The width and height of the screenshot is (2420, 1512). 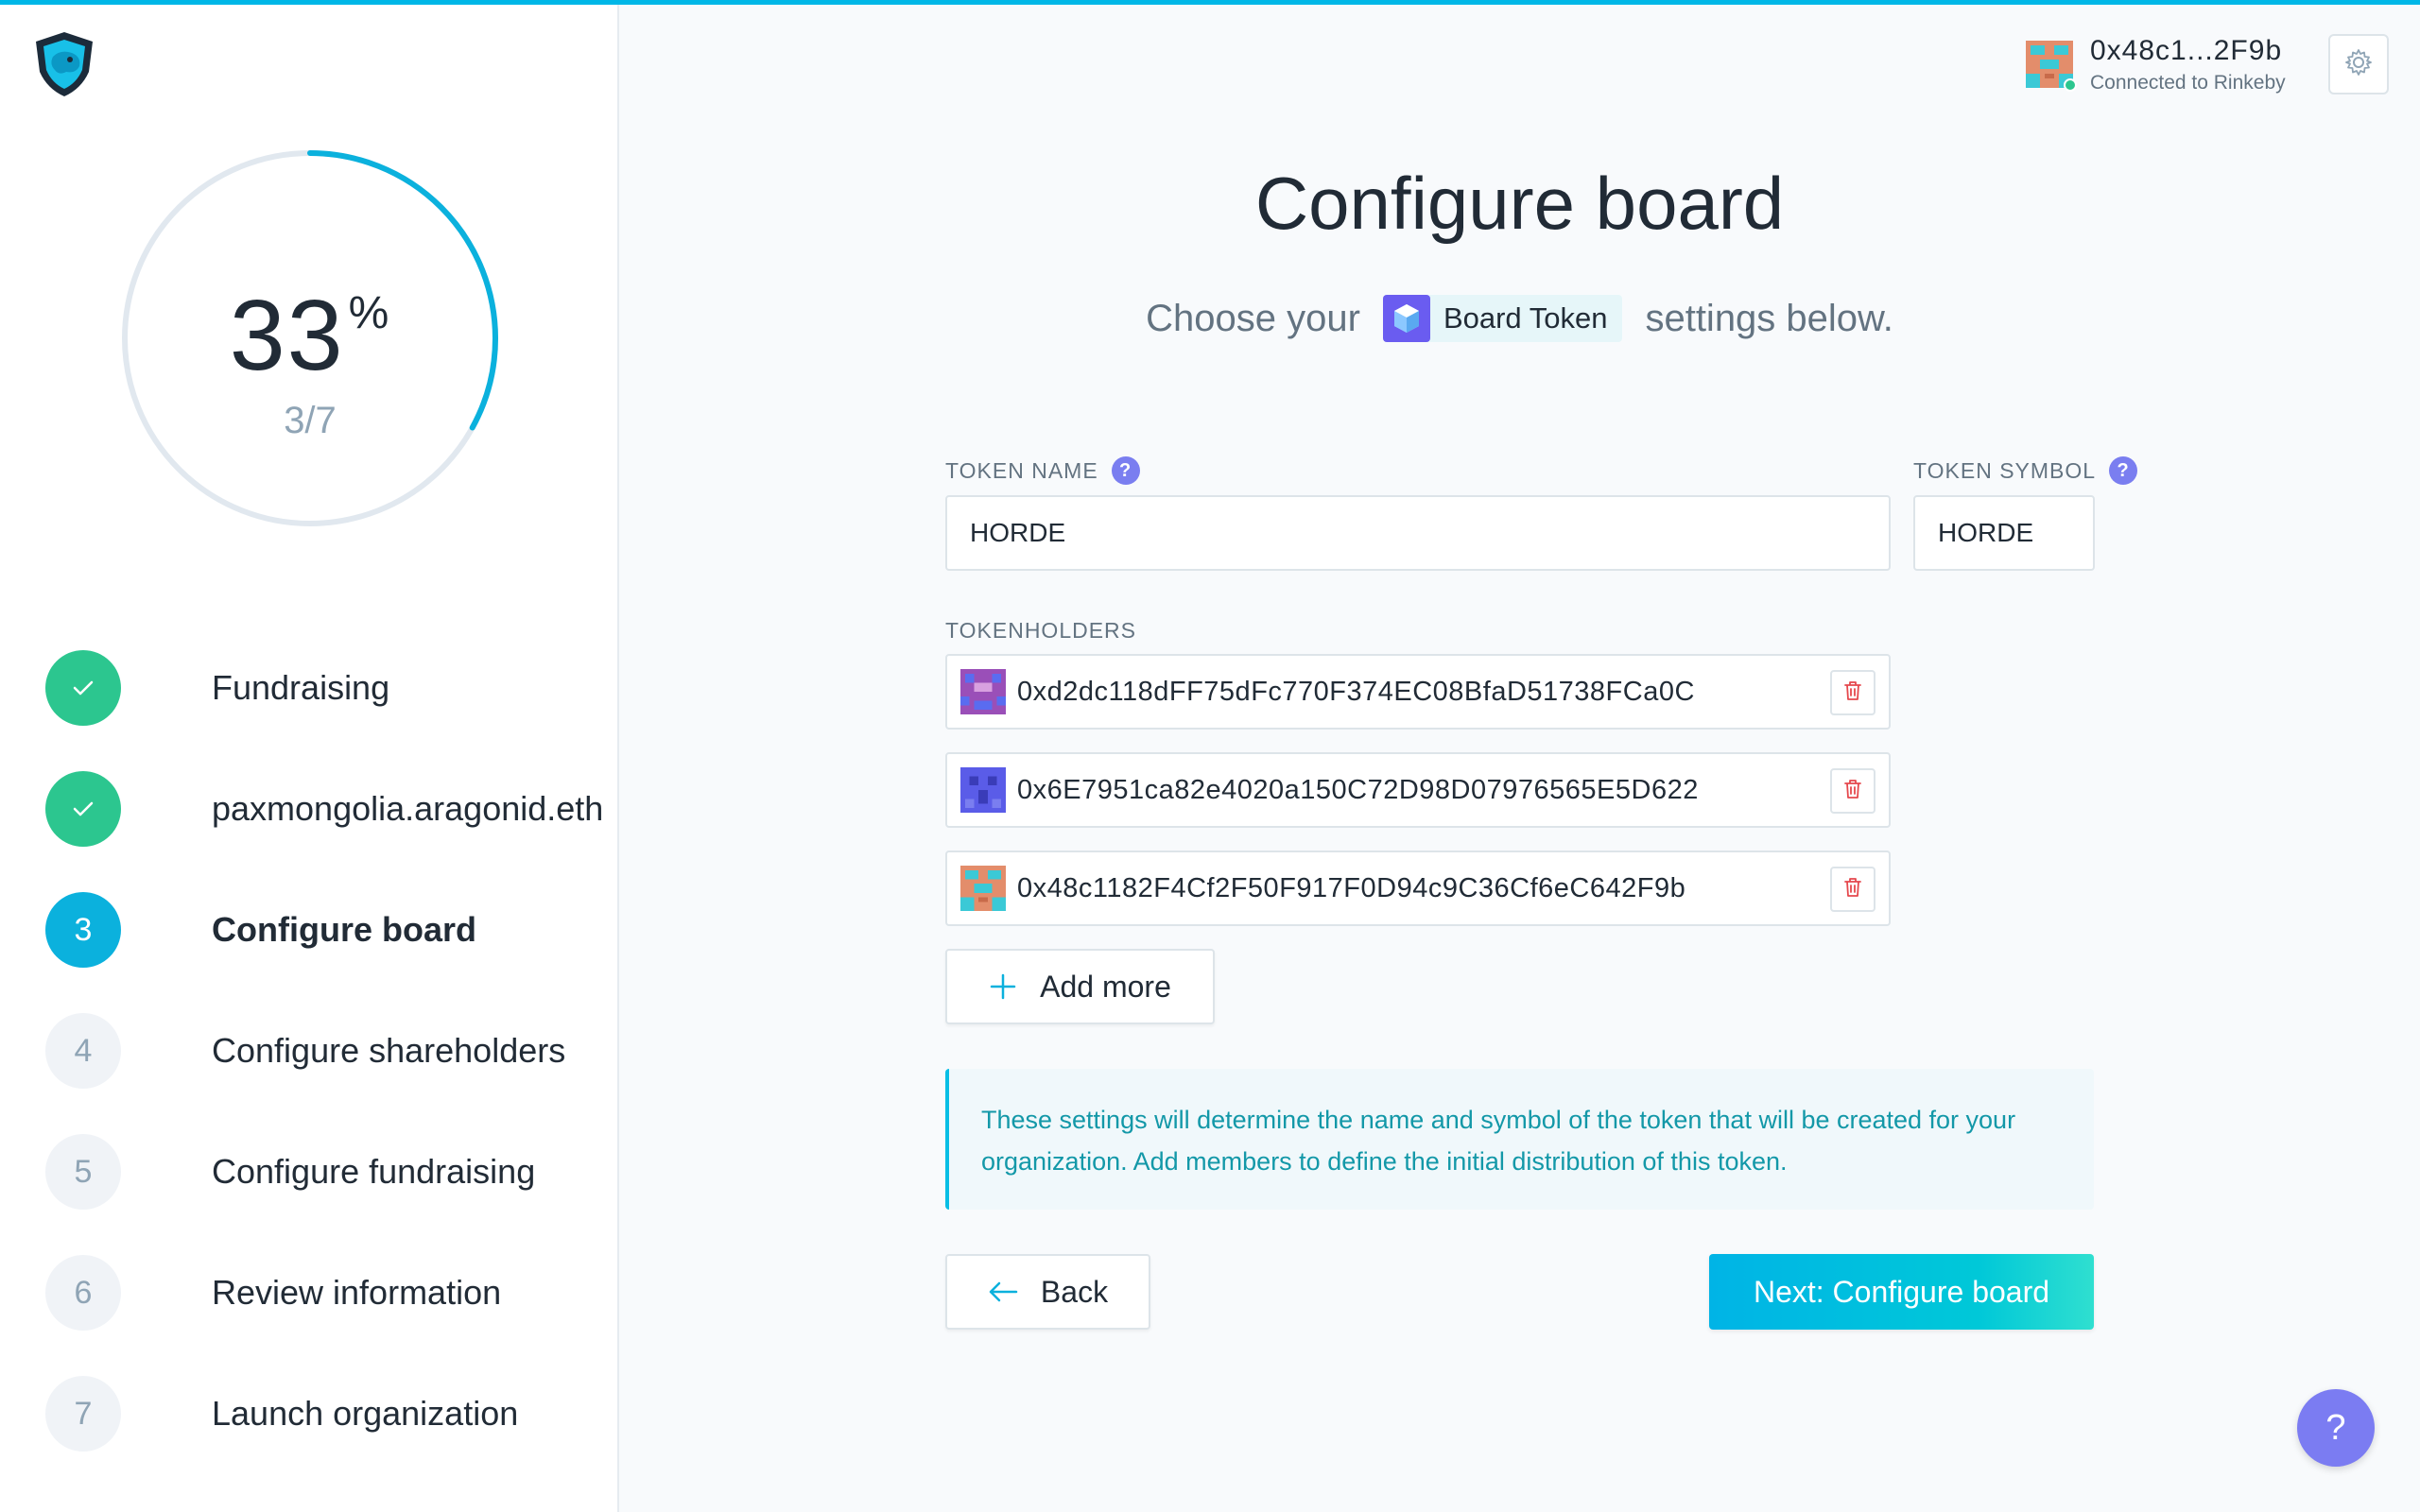 I want to click on step-number: 4, so click(x=83, y=1051).